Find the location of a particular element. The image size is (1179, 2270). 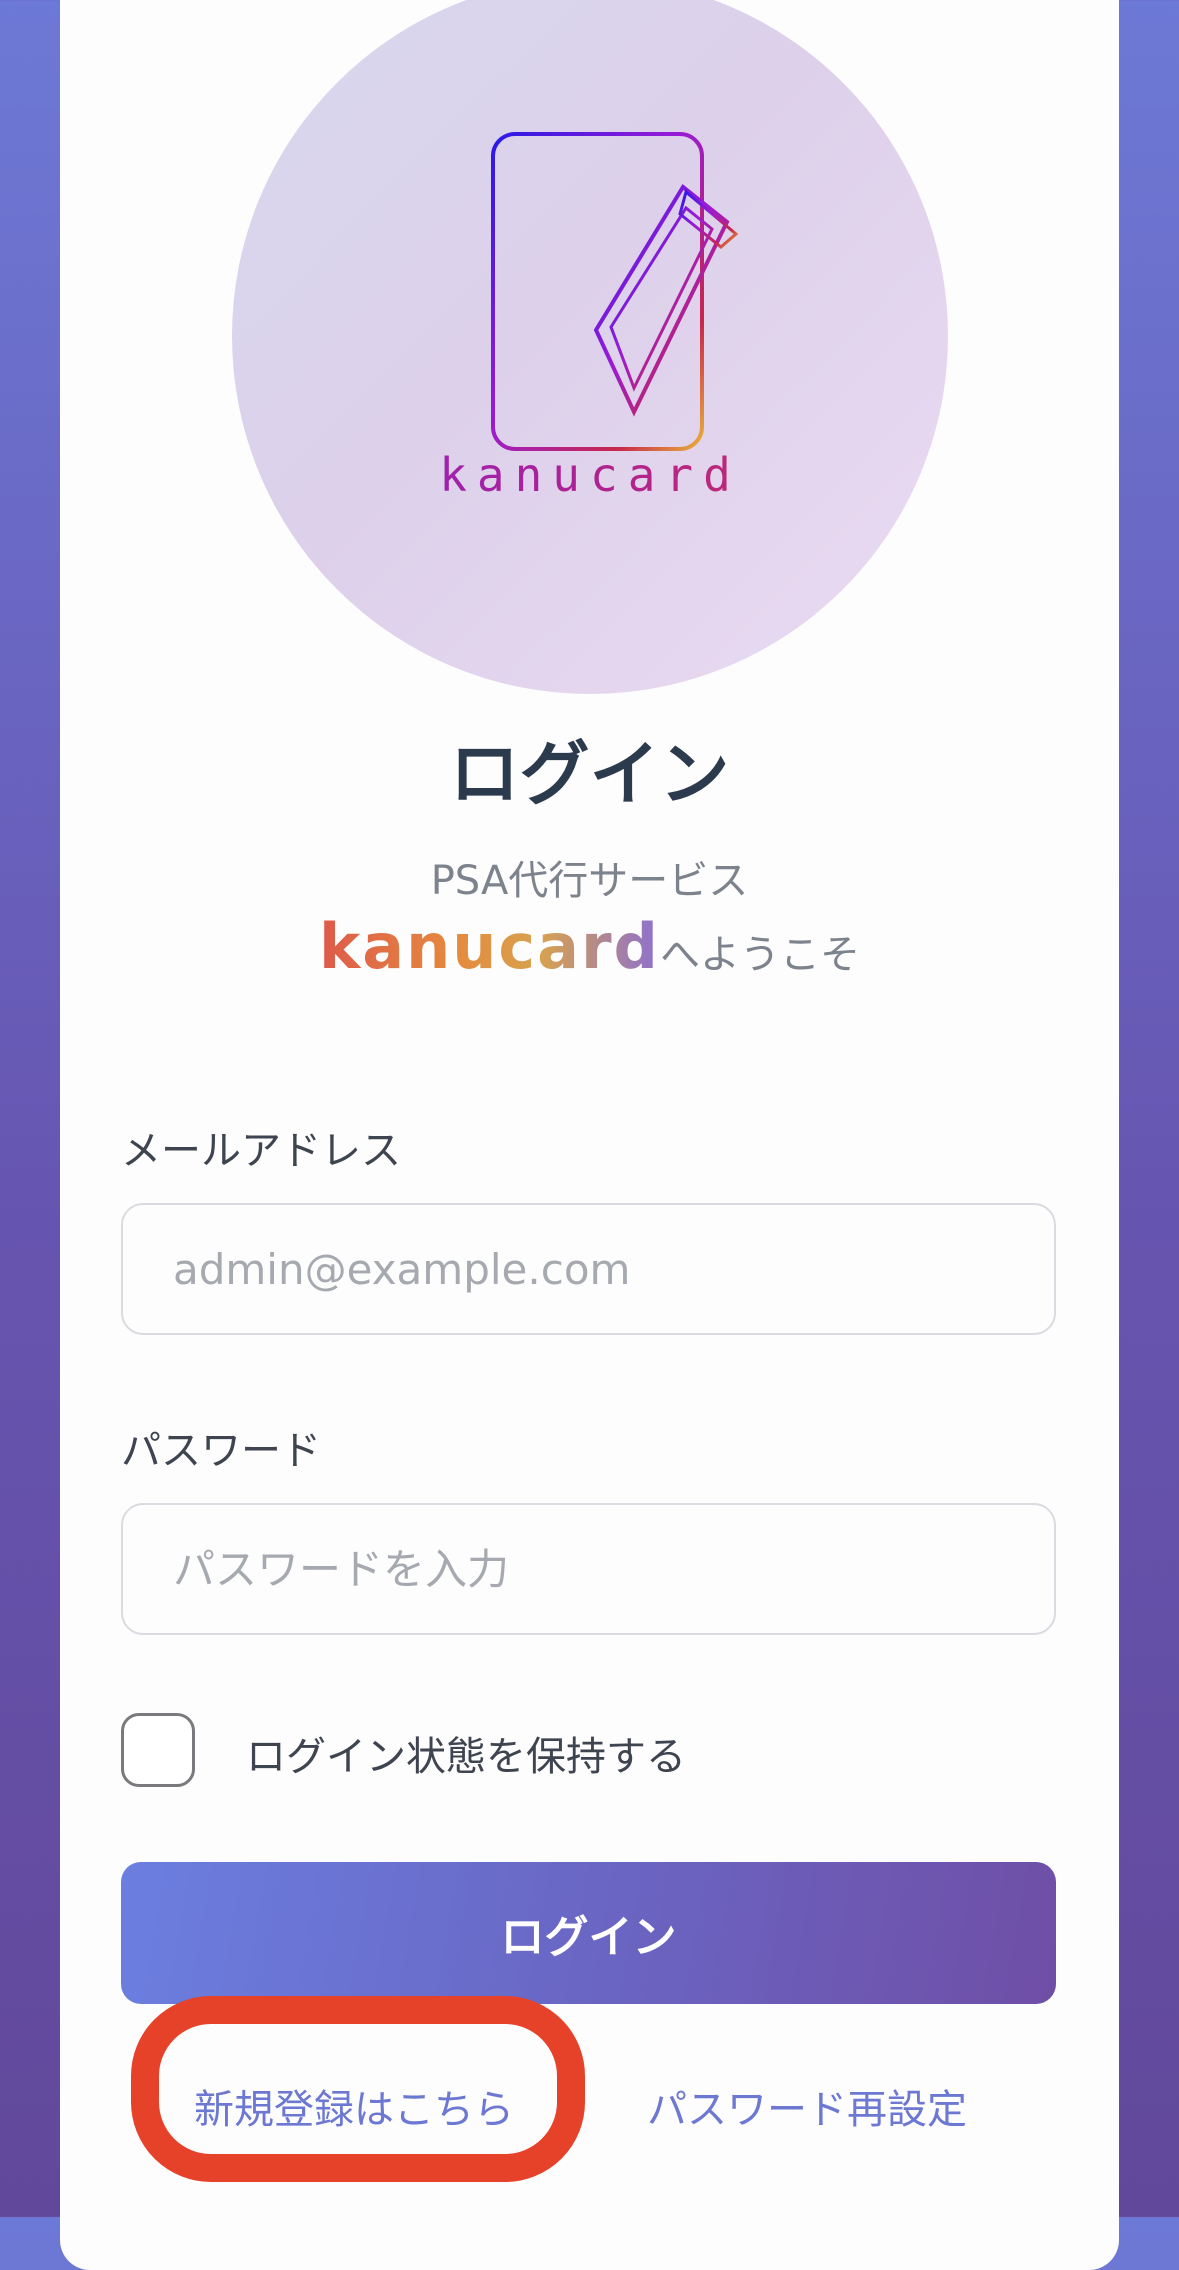

welcome-message: kanucardへようこそ is located at coordinates (589, 946).